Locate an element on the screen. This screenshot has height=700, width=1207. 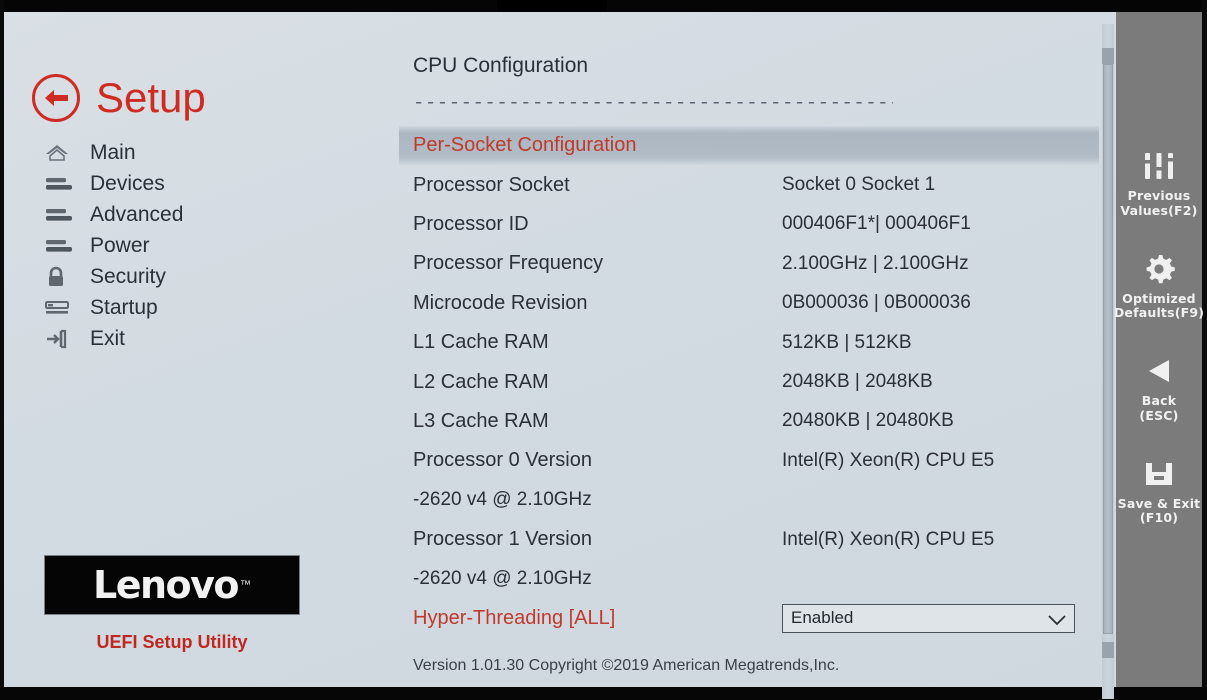
back-label-line2: (ESC) is located at coordinates (1159, 415).